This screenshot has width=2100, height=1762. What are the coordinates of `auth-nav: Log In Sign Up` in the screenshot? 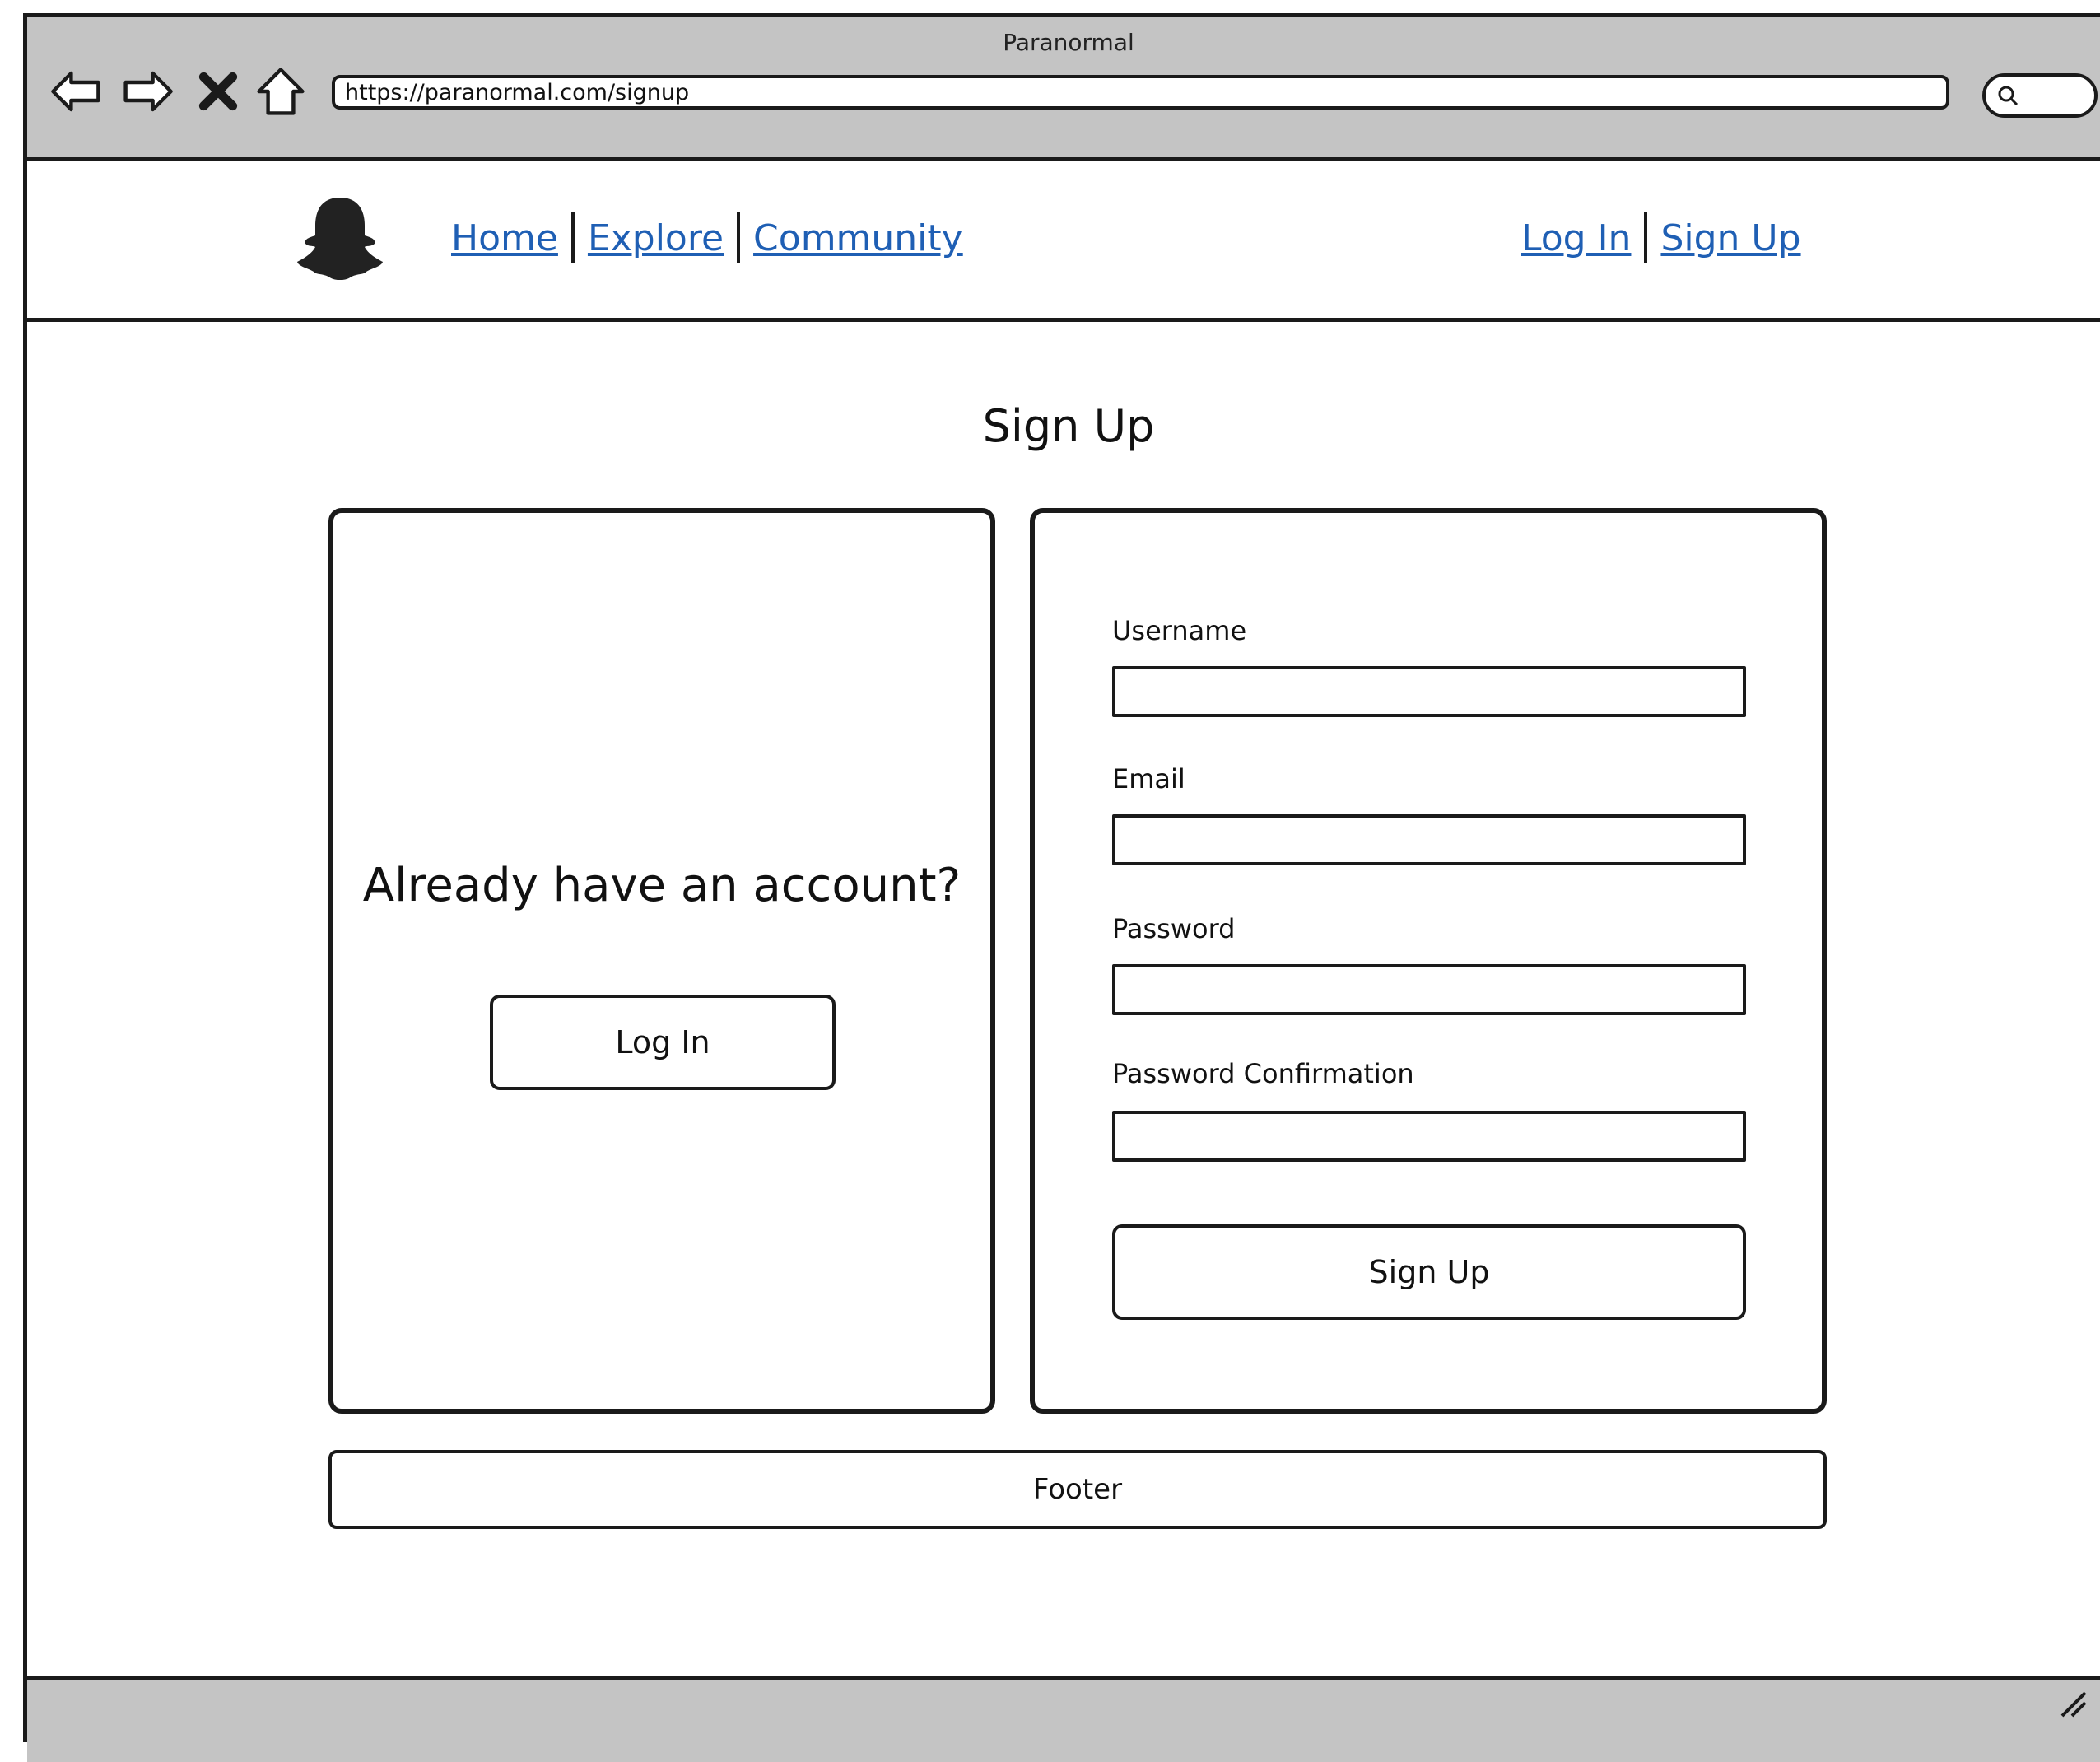 It's located at (1661, 237).